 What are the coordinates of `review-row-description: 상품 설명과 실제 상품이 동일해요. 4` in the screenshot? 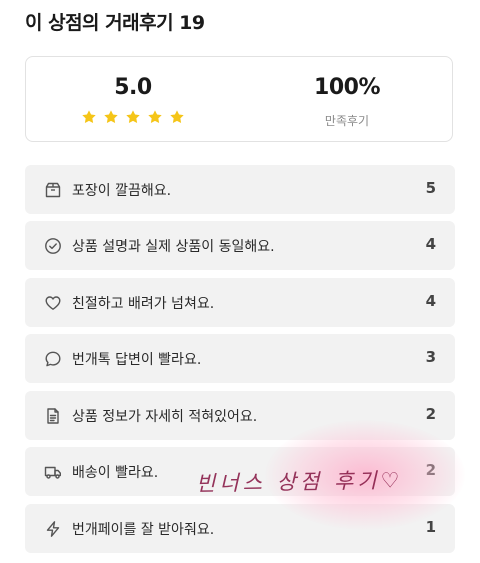 It's located at (240, 245).